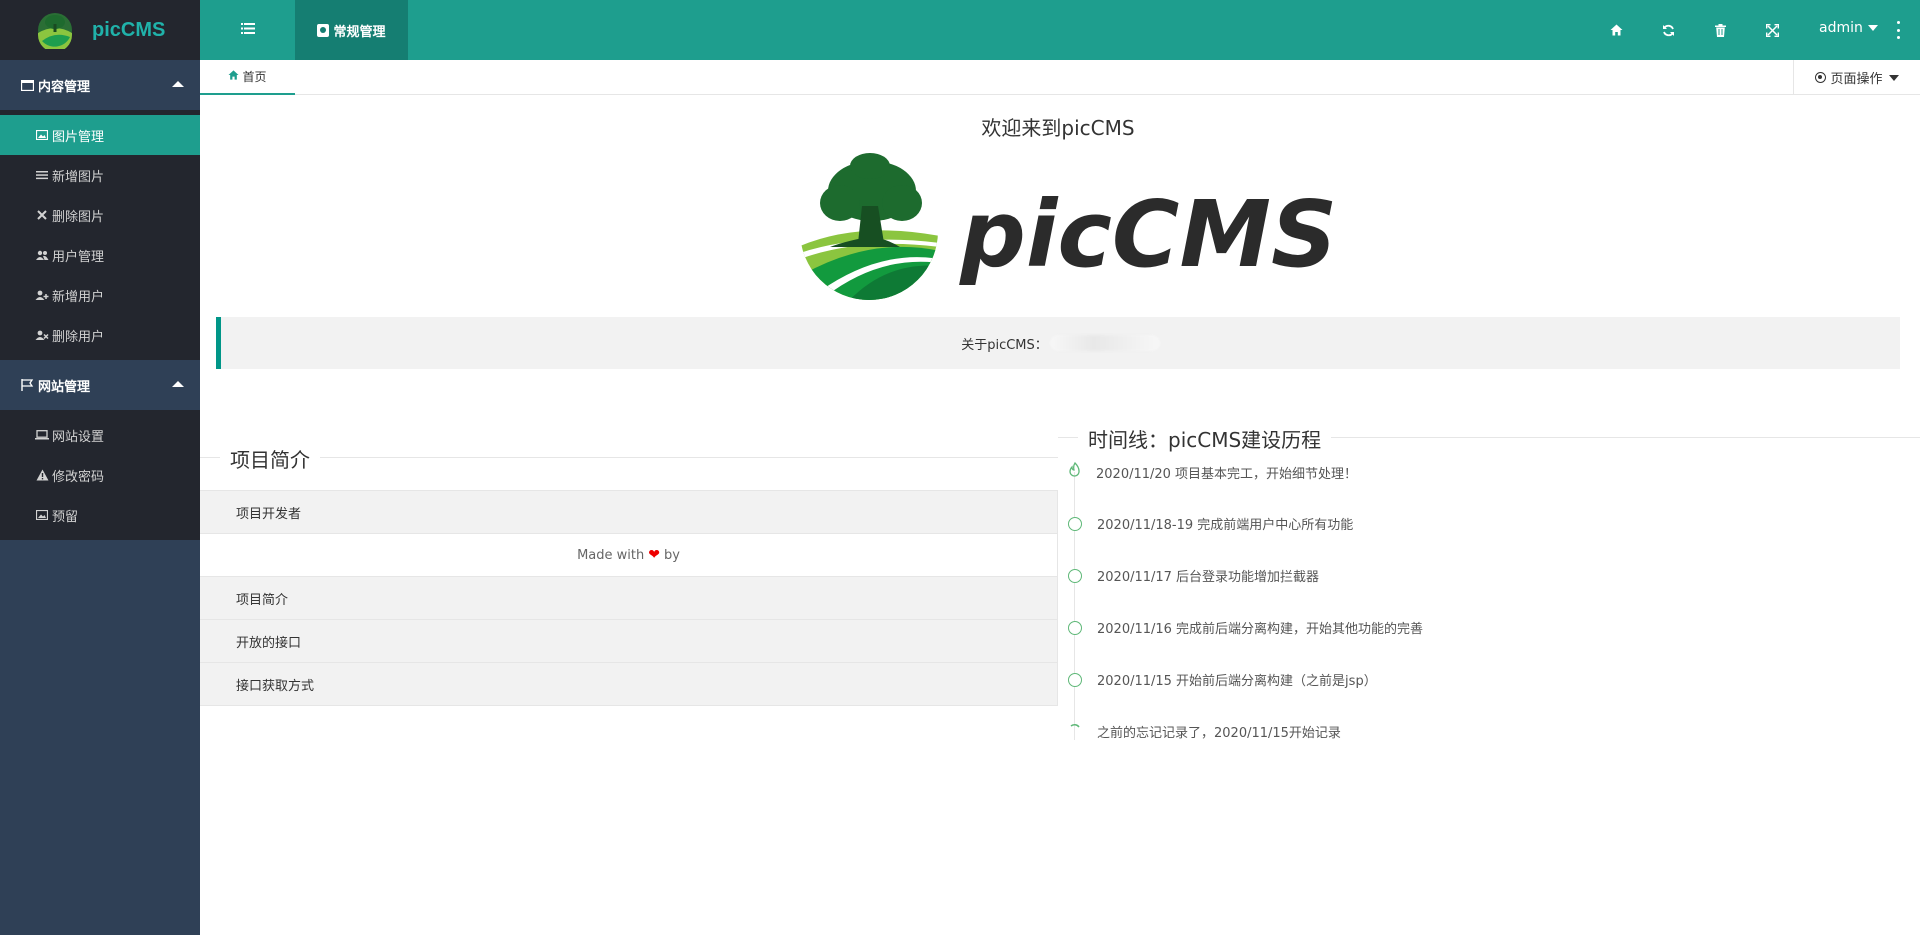 This screenshot has height=935, width=1920. I want to click on sidebar-item-label: 删除图片, so click(78, 217).